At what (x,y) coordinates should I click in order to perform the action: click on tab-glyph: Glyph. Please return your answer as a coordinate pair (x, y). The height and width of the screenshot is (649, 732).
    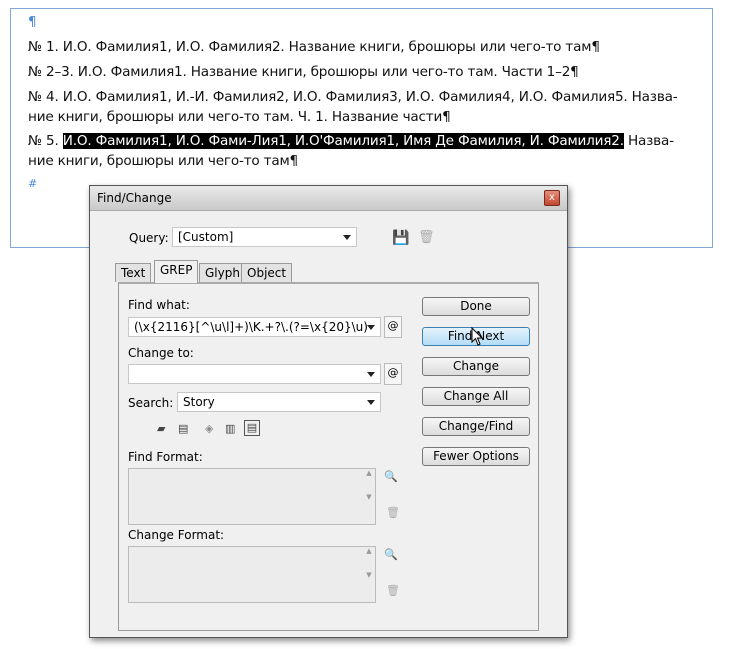
    Looking at the image, I should click on (222, 272).